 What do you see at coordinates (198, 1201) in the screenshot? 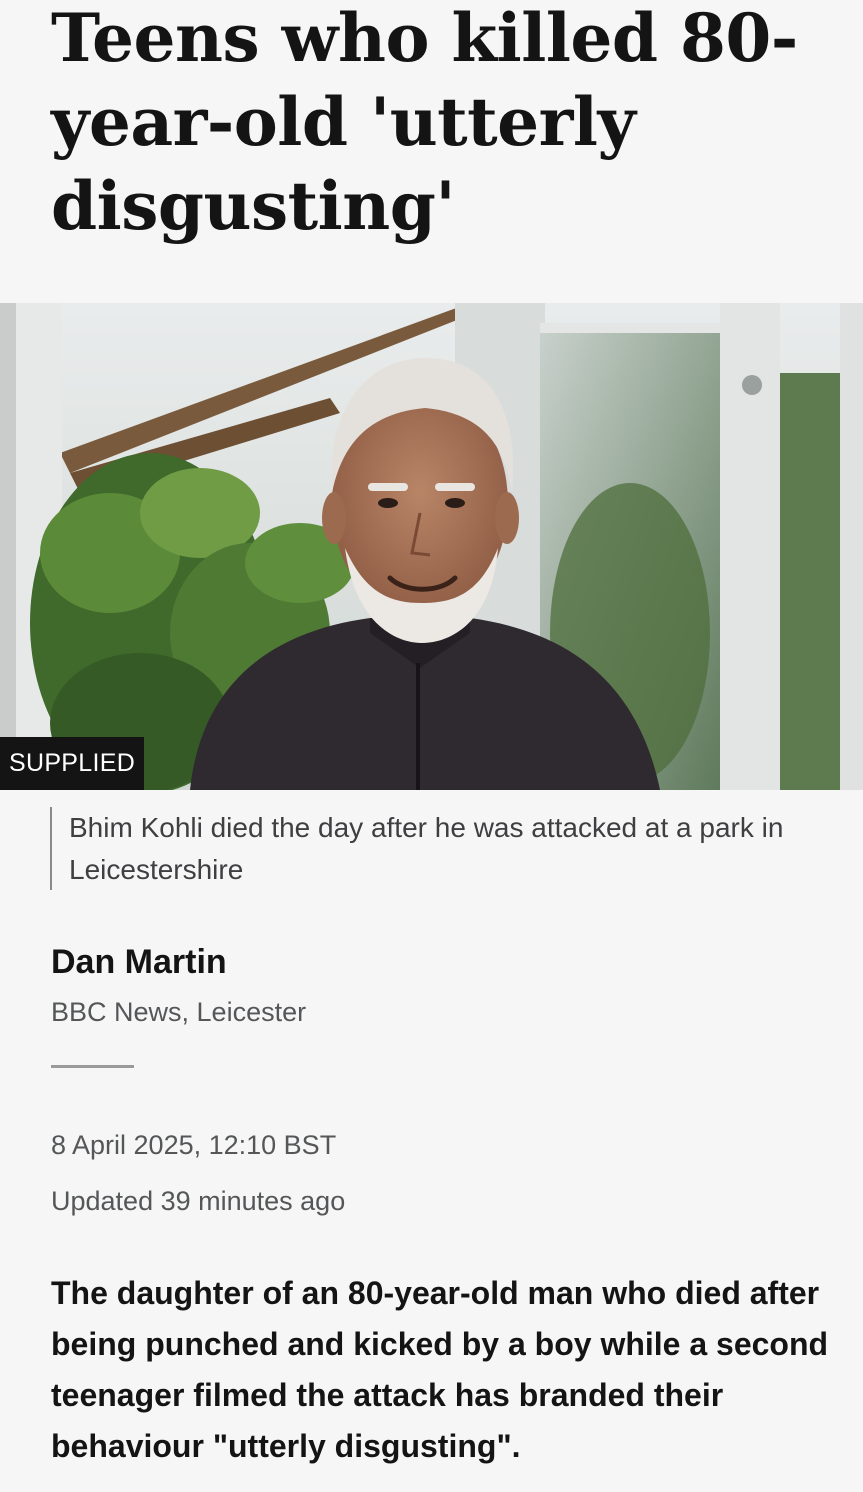
I see `updated-timestamp: Updated 39 minutes ago` at bounding box center [198, 1201].